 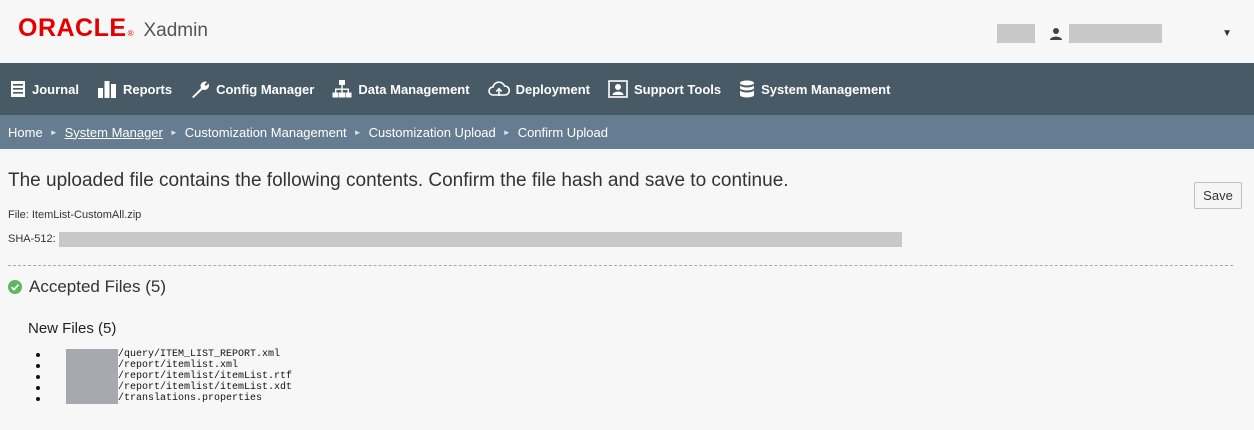 What do you see at coordinates (641, 354) in the screenshot?
I see `list-item: /query/ITEM_LIST_REPORT.xml` at bounding box center [641, 354].